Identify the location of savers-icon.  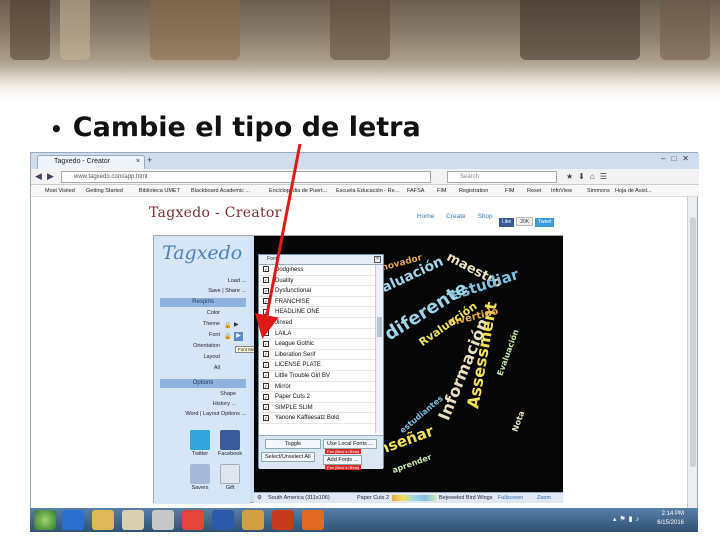
(200, 474).